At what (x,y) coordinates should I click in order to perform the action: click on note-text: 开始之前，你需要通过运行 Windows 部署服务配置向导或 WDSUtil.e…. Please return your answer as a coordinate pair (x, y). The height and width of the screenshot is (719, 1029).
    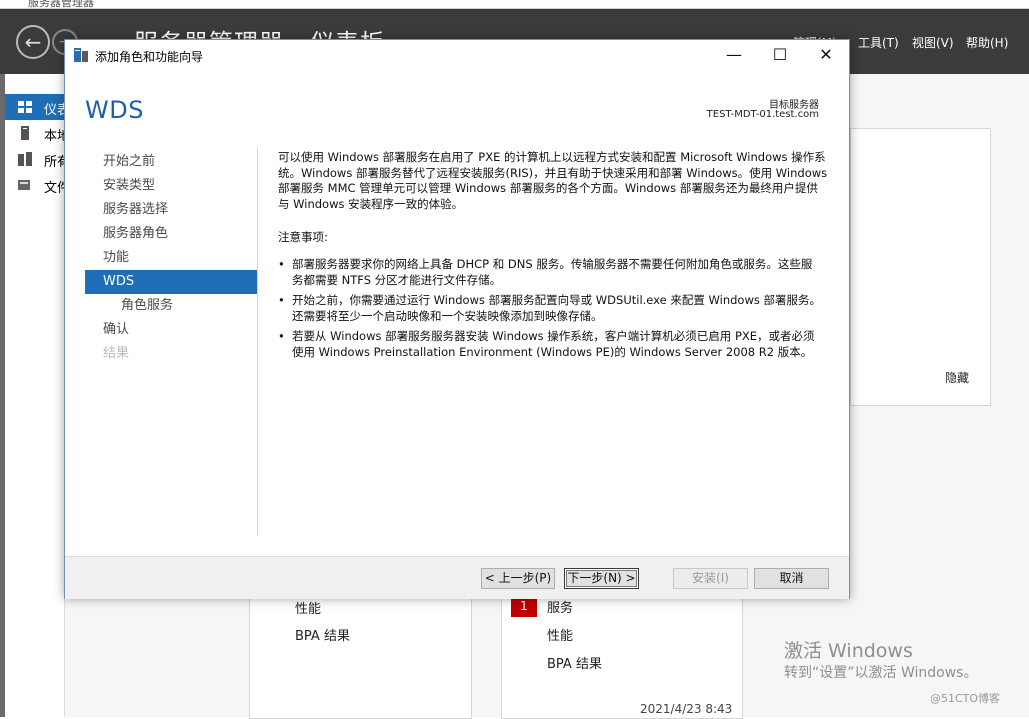
    Looking at the image, I should click on (556, 308).